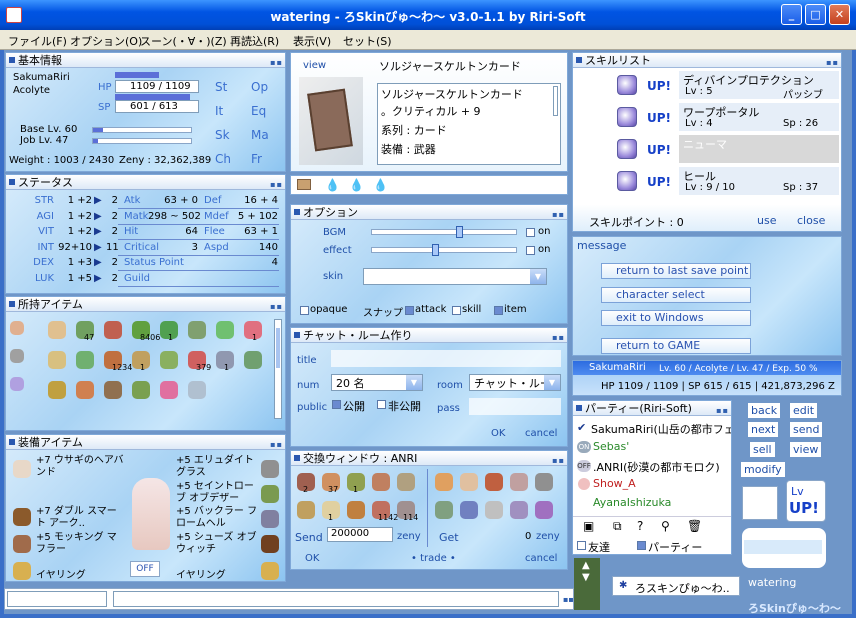 The image size is (856, 618). What do you see at coordinates (676, 295) in the screenshot?
I see `character-select-button: character select` at bounding box center [676, 295].